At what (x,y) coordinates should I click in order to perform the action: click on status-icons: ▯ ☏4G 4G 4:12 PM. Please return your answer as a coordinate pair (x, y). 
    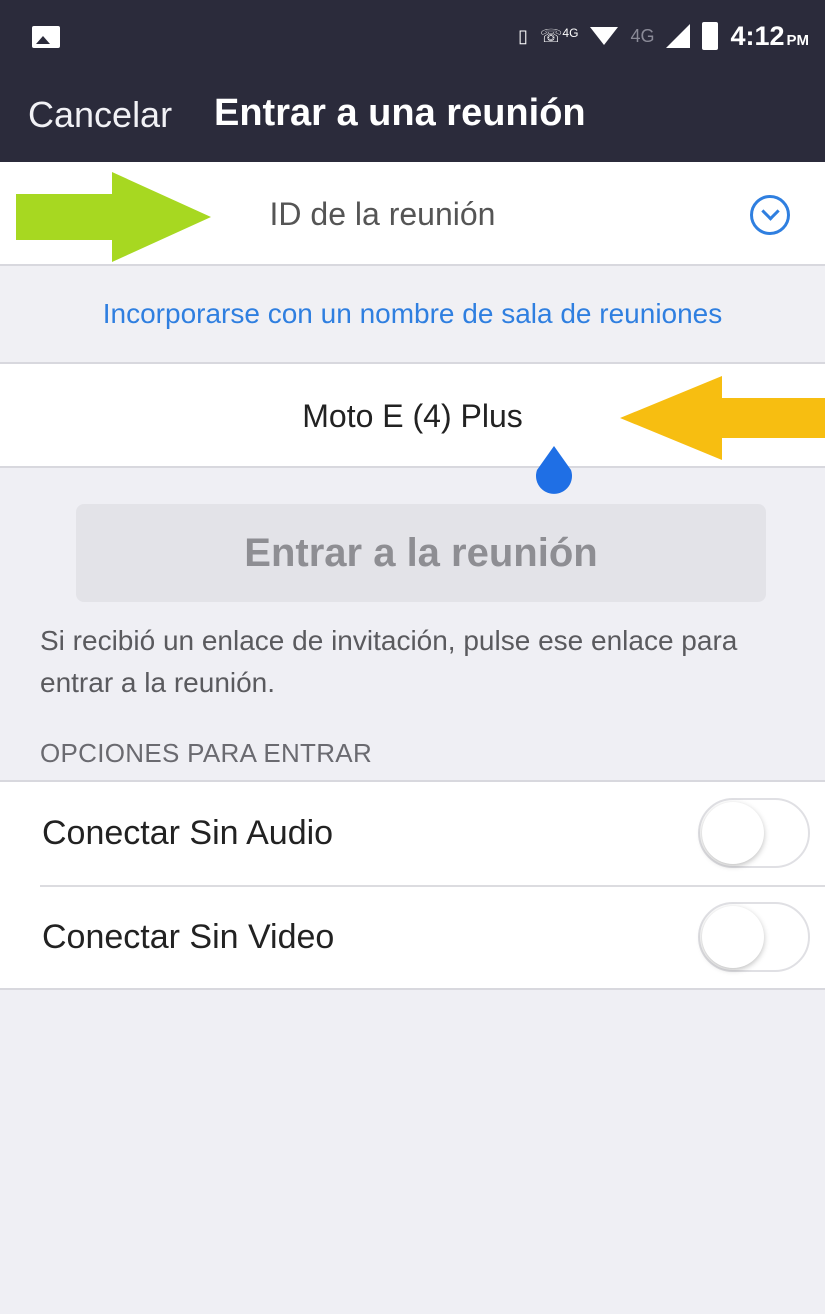
    Looking at the image, I should click on (663, 36).